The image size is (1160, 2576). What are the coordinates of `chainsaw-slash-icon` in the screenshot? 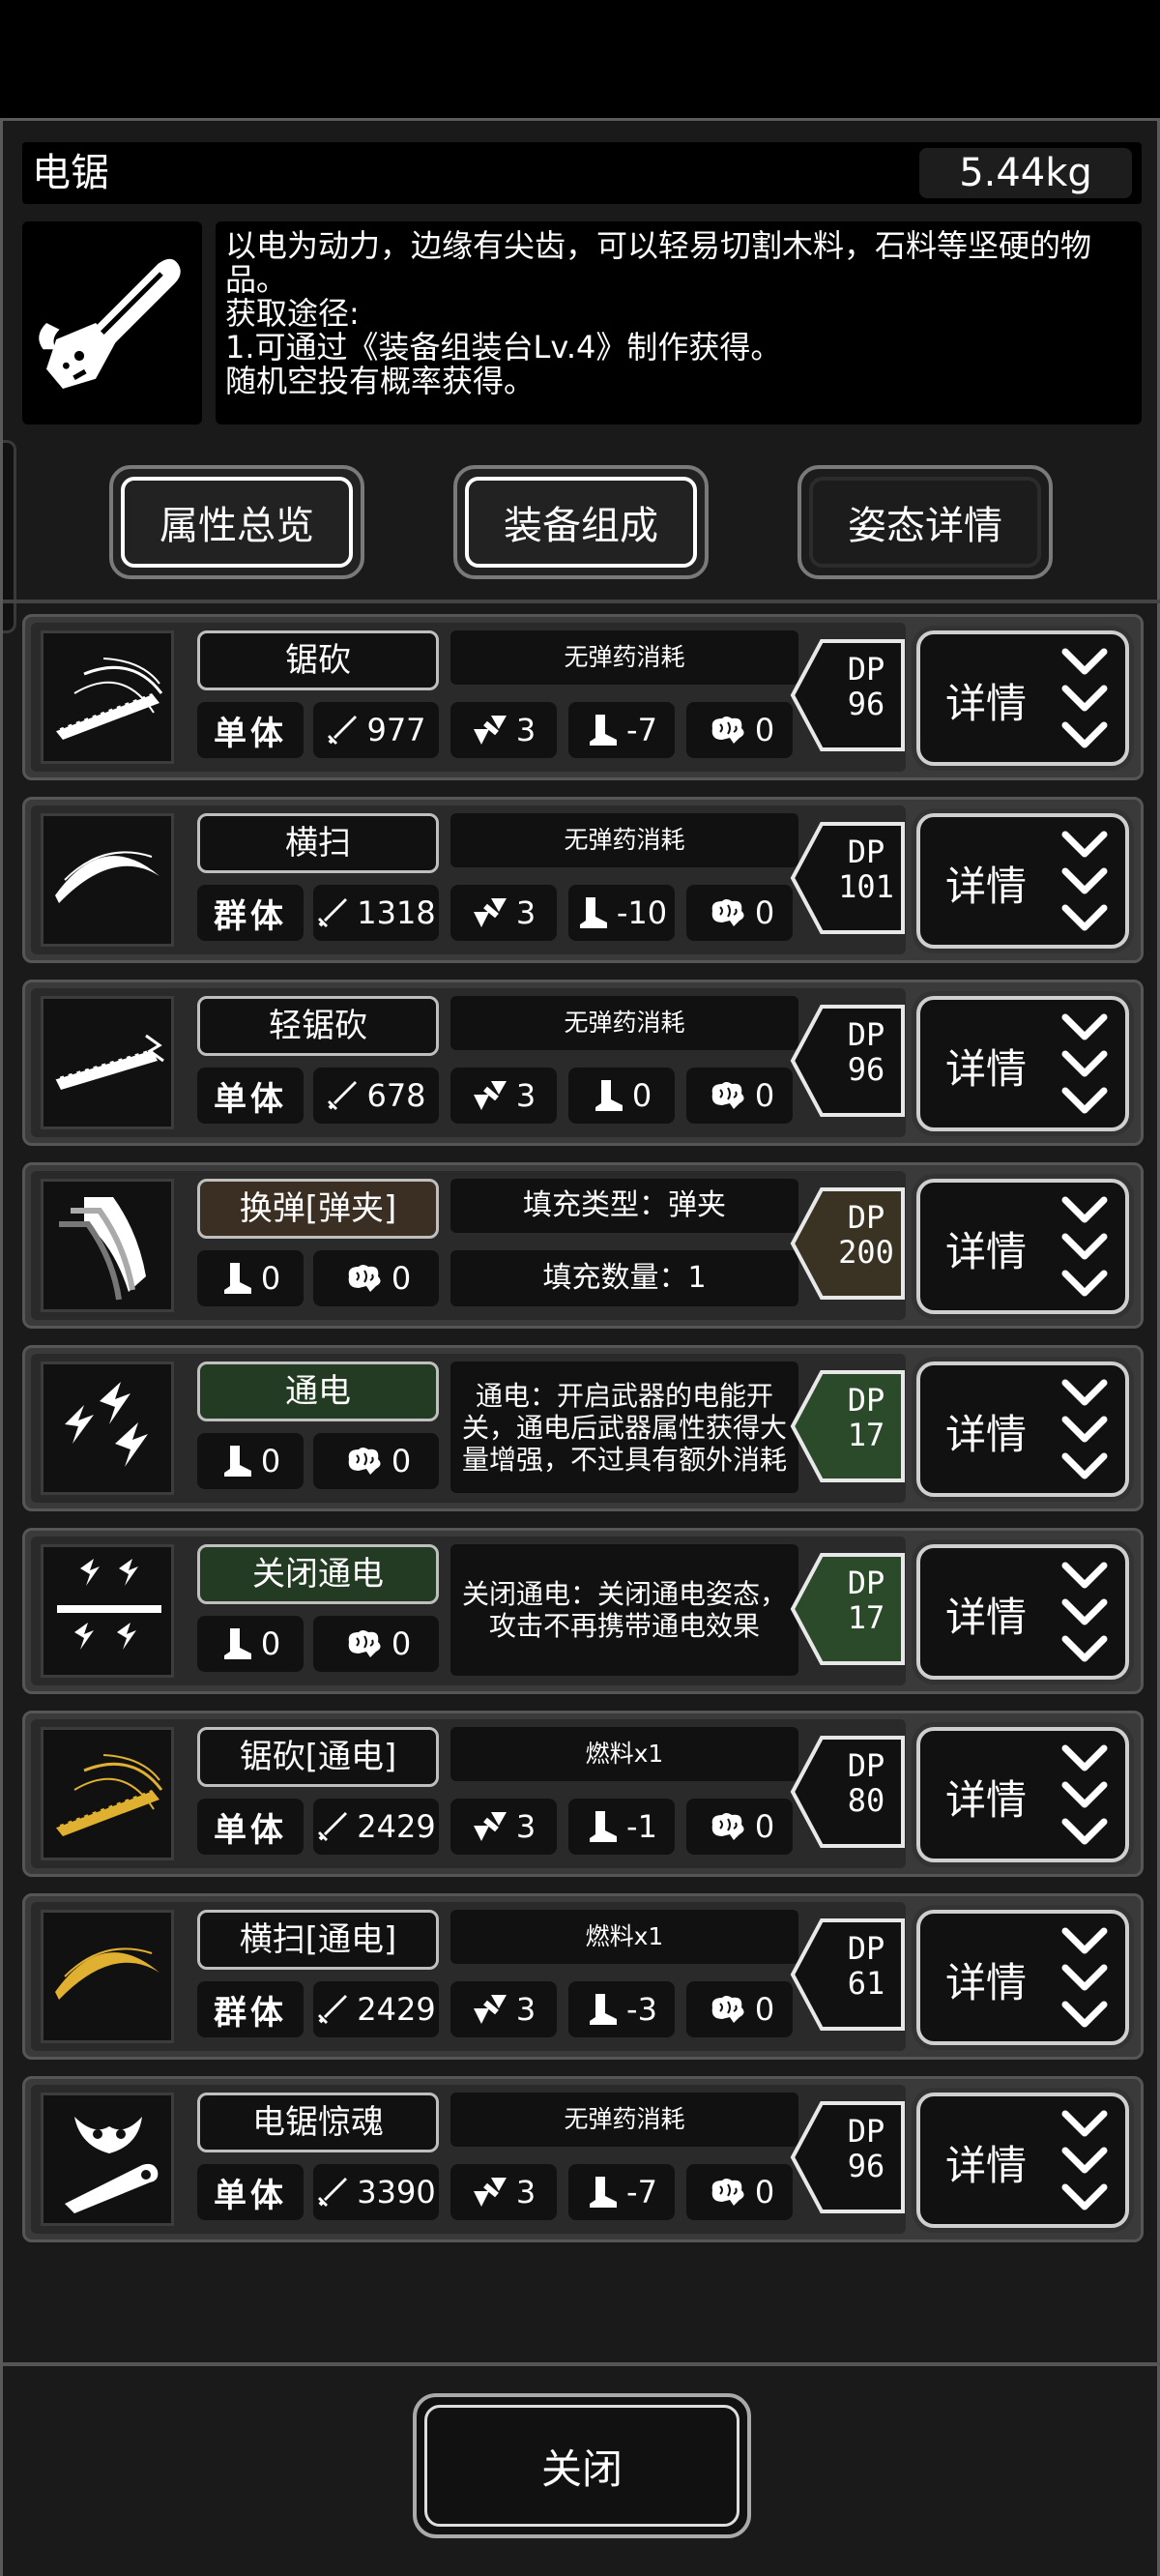 It's located at (107, 697).